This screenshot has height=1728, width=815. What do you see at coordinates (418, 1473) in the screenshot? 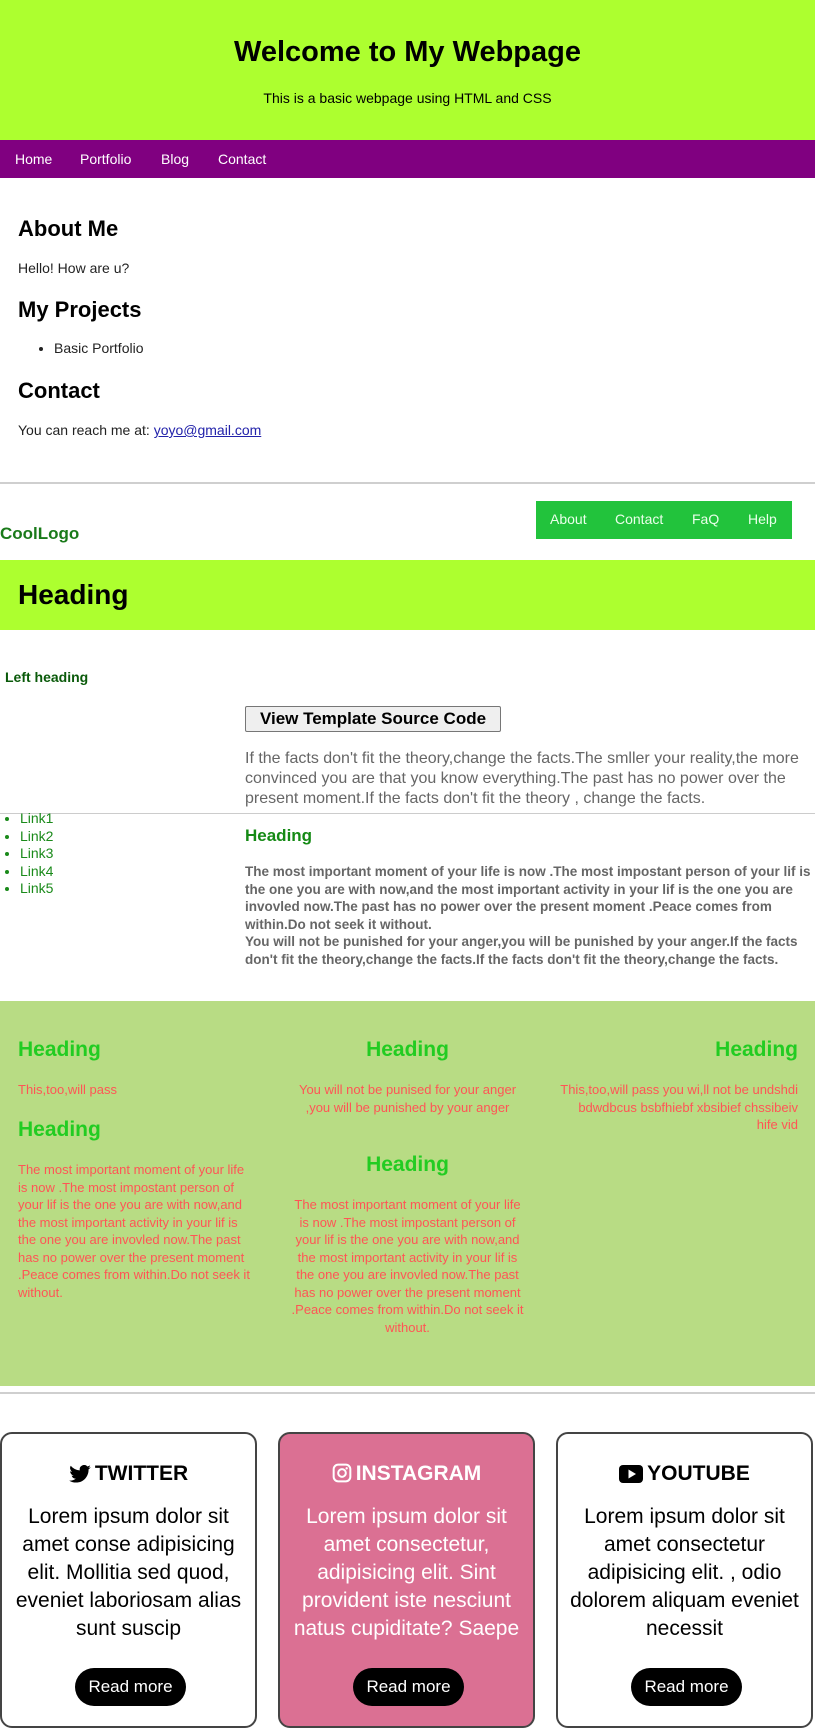
I see `instagram-label: INSTAGRAM` at bounding box center [418, 1473].